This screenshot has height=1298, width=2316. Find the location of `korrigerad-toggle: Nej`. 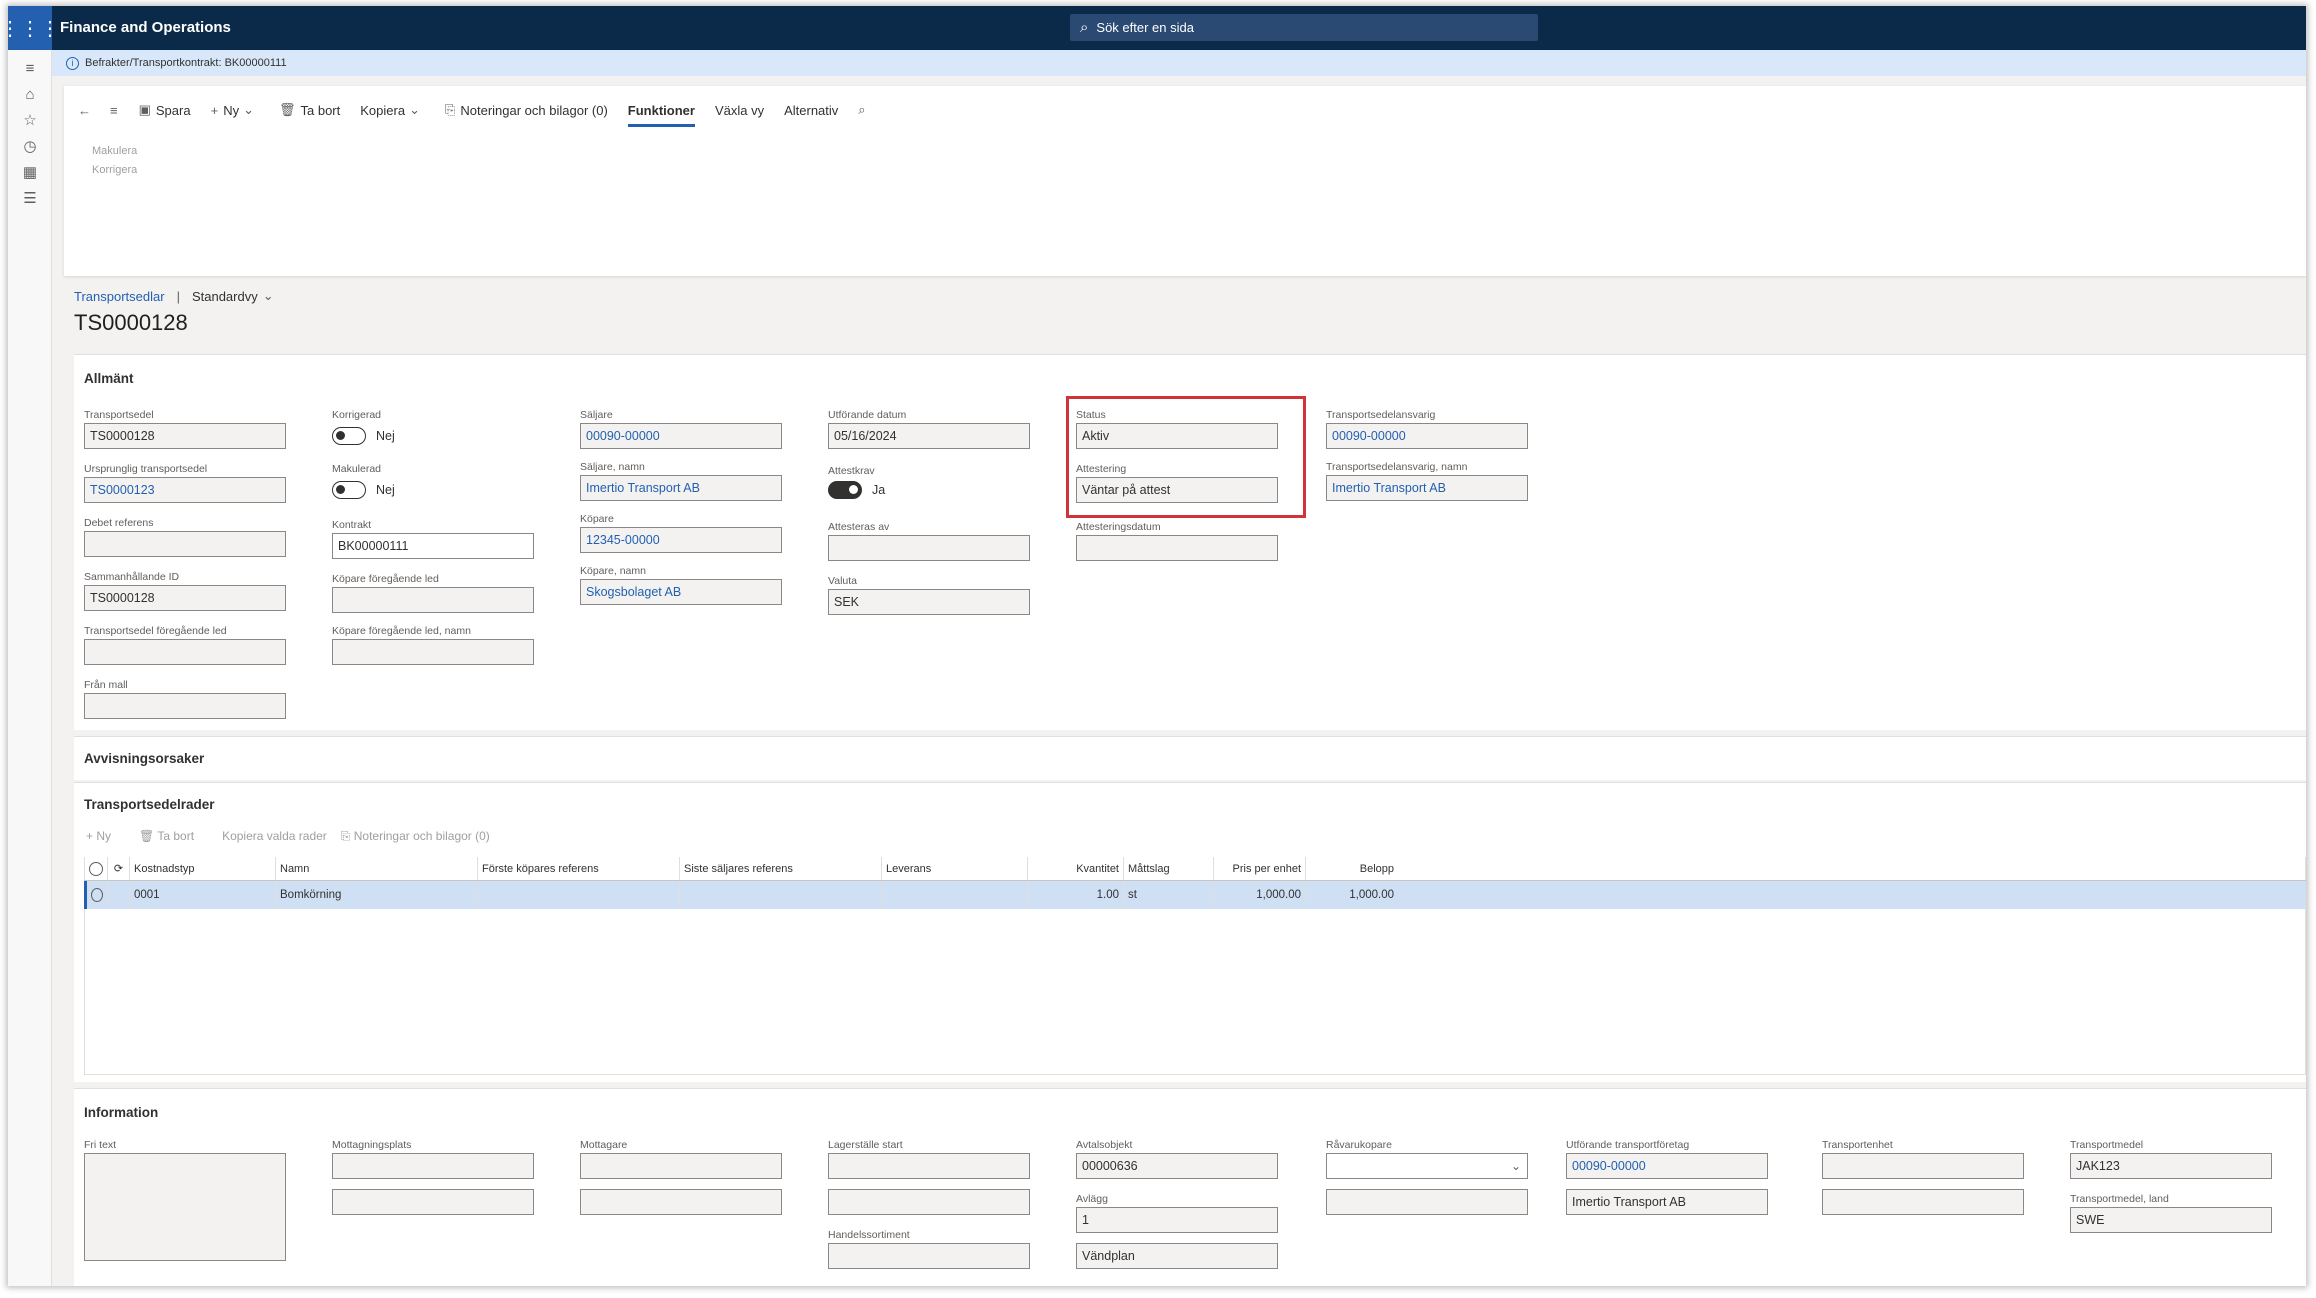

korrigerad-toggle: Nej is located at coordinates (363, 436).